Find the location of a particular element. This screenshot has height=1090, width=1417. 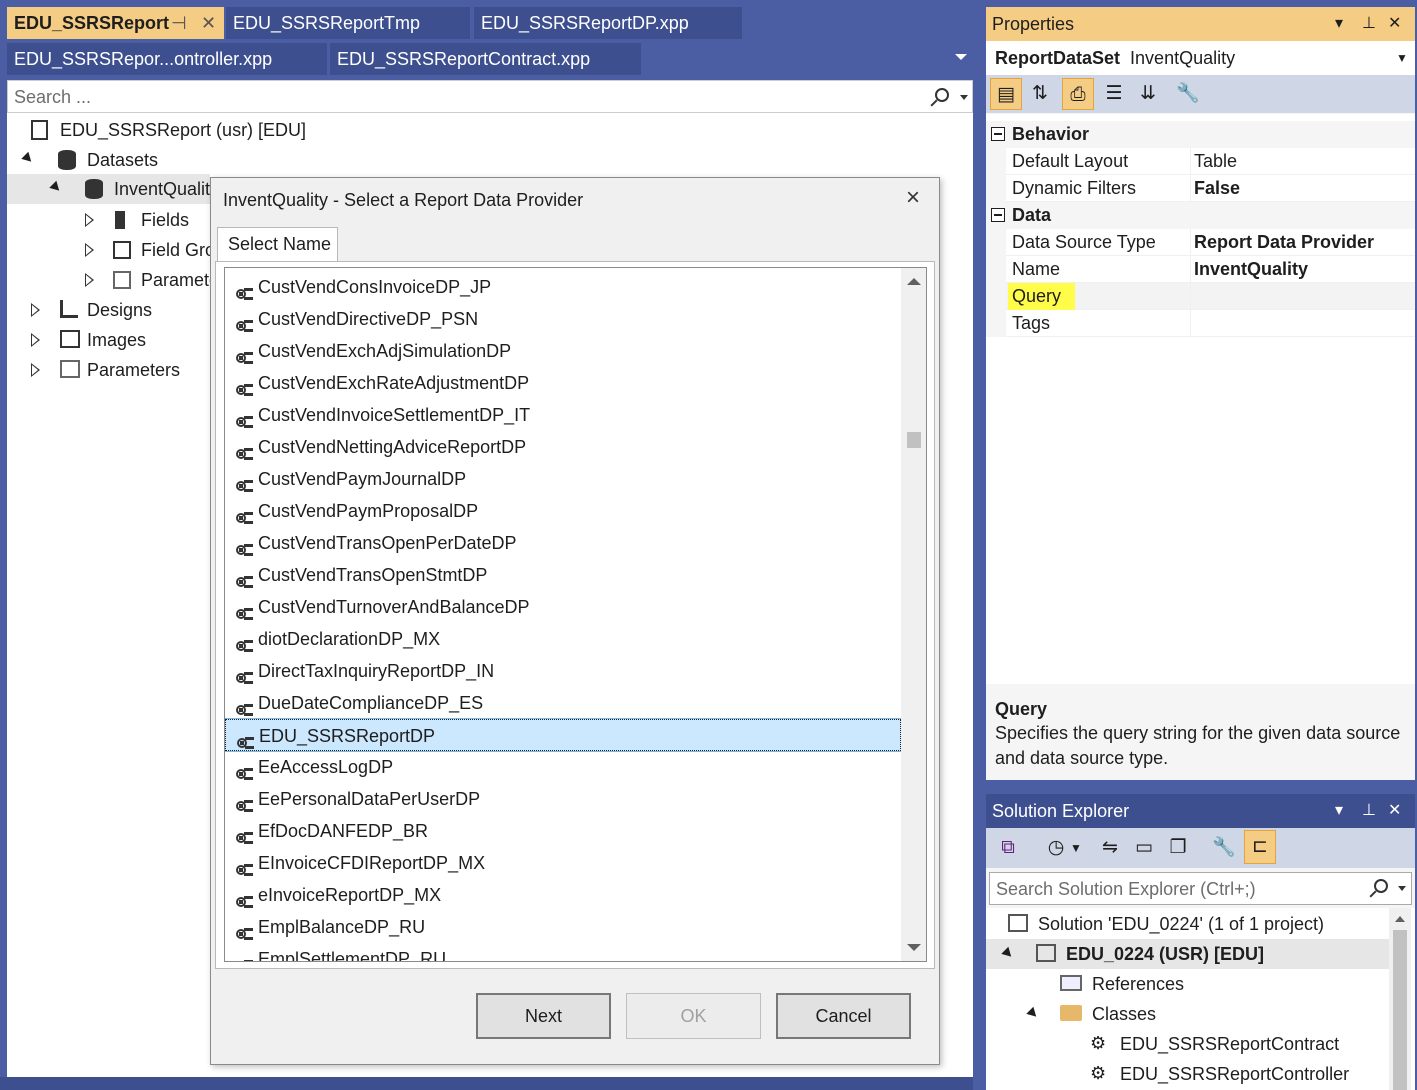

pin-icon: ⊣ is located at coordinates (179, 23).